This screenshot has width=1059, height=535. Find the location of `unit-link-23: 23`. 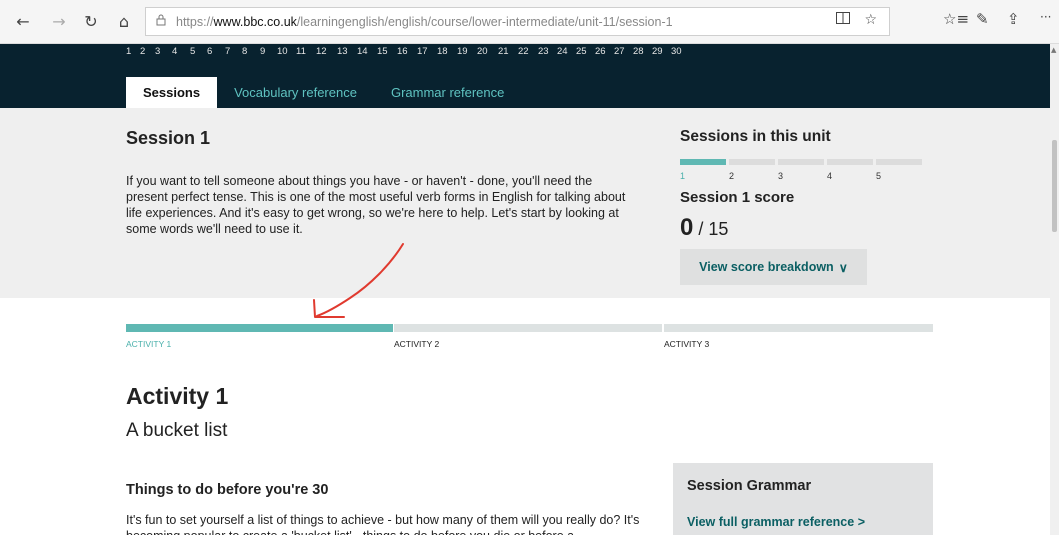

unit-link-23: 23 is located at coordinates (547, 51).